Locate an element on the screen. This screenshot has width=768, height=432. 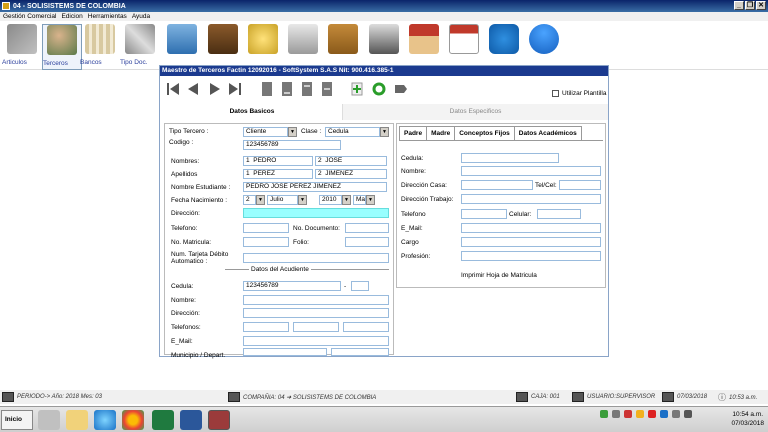
toolbar-calculator is located at coordinates (303, 47).